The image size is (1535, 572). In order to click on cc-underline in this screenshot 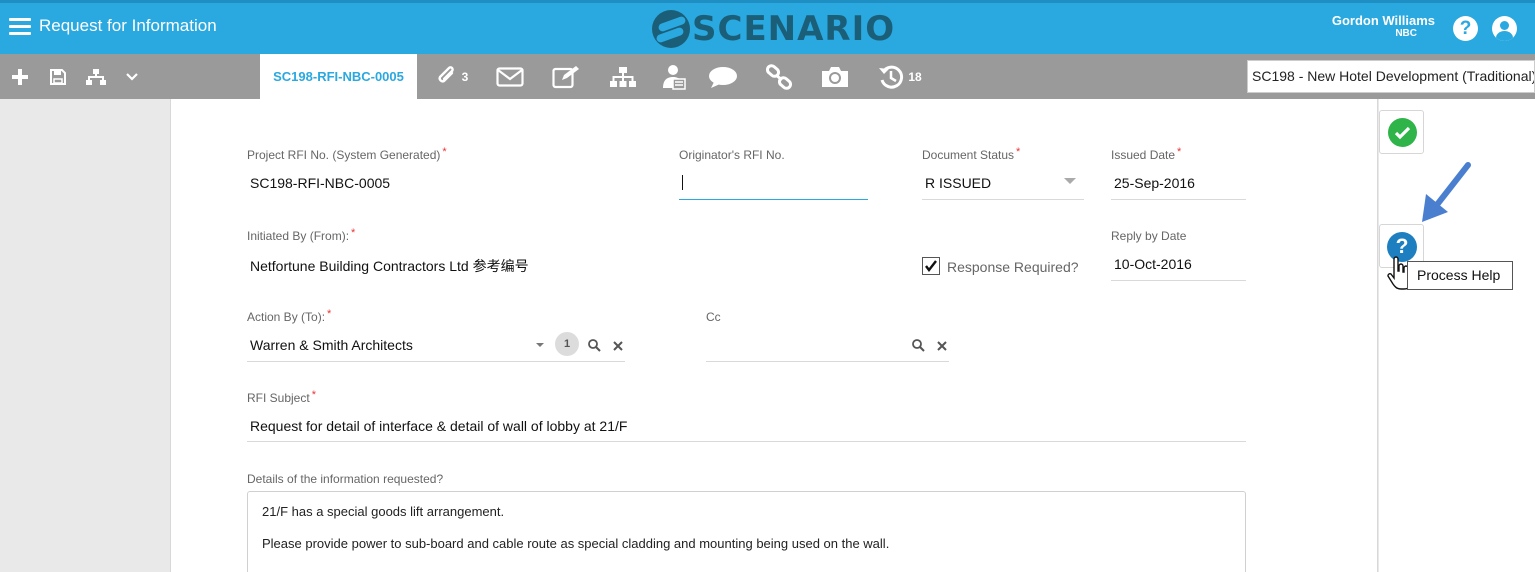, I will do `click(827, 361)`.